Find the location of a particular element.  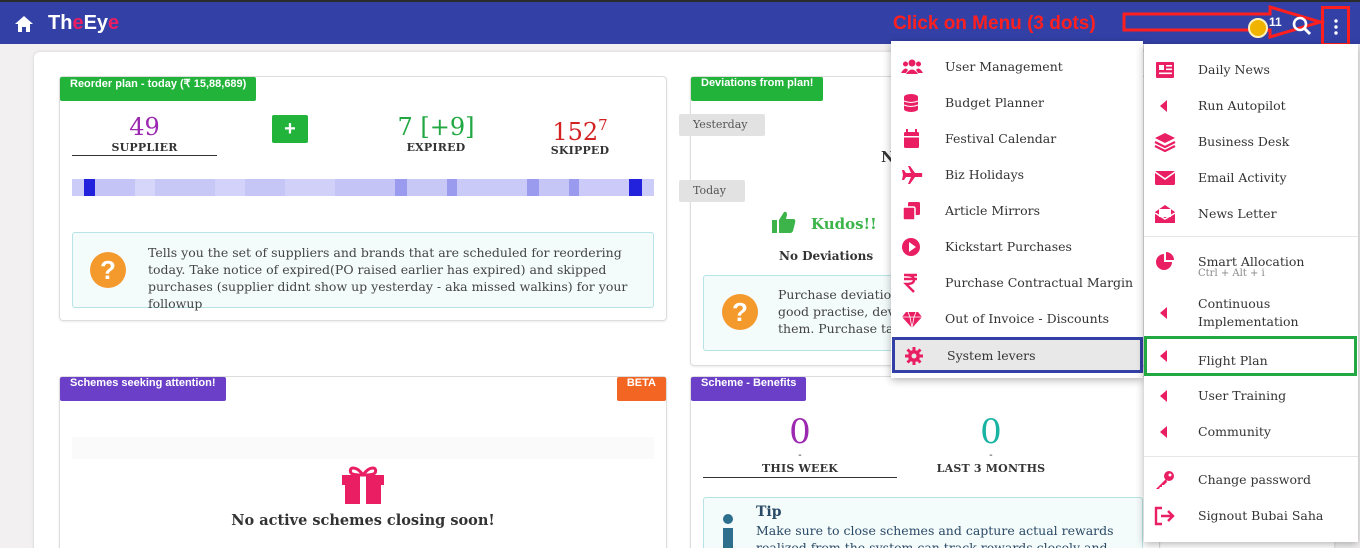

menu-item-signout: Signout Bubai Saha is located at coordinates (1251, 516).